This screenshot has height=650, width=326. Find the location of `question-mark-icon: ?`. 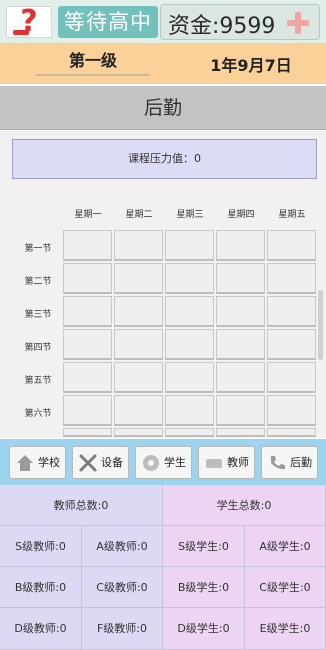

question-mark-icon: ? is located at coordinates (29, 22).